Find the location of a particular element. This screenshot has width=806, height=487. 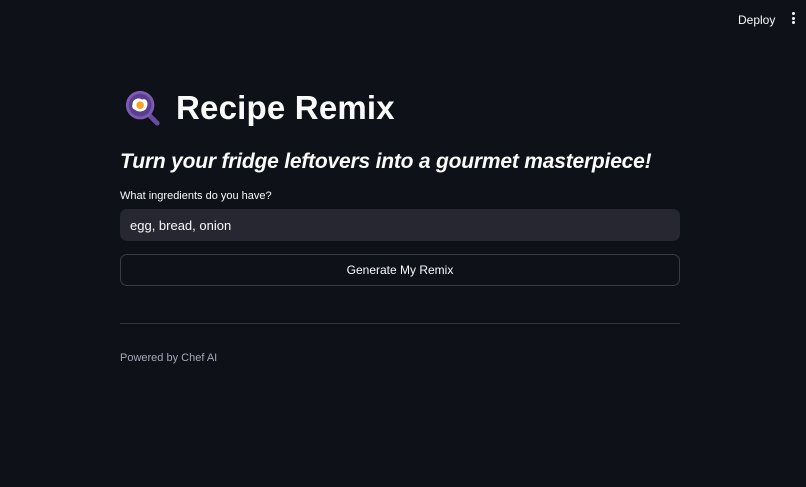

title-row: Recipe Remix is located at coordinates (400, 108).